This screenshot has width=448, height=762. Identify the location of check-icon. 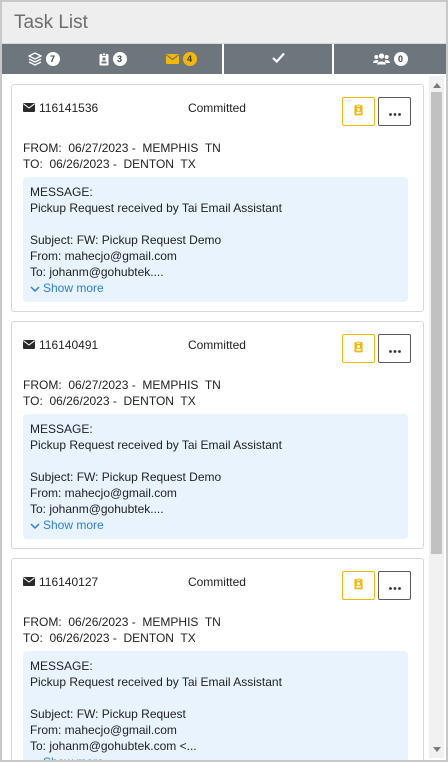
(278, 59).